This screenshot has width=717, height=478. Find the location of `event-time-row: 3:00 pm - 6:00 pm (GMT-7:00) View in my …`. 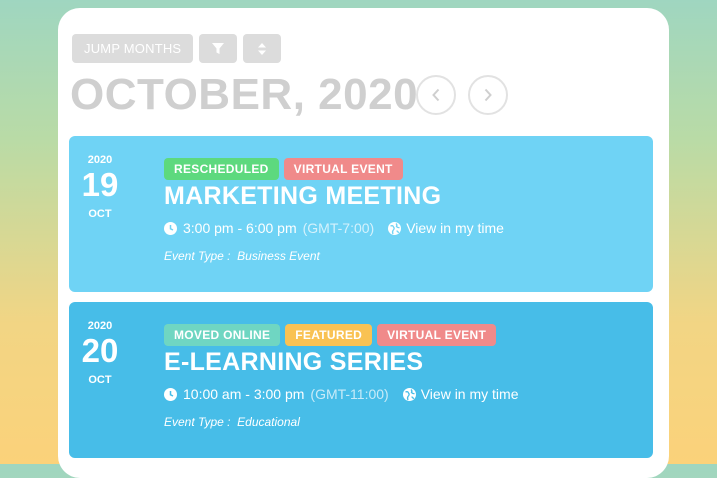

event-time-row: 3:00 pm - 6:00 pm (GMT-7:00) View in my … is located at coordinates (334, 228).